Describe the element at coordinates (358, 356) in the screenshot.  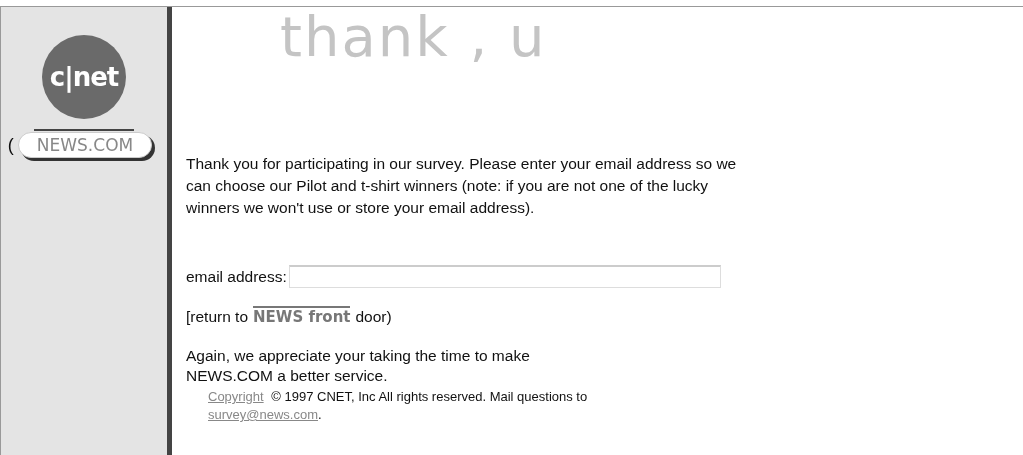
I see `closing-text: Again, we appreciate your taking the time to make` at that location.